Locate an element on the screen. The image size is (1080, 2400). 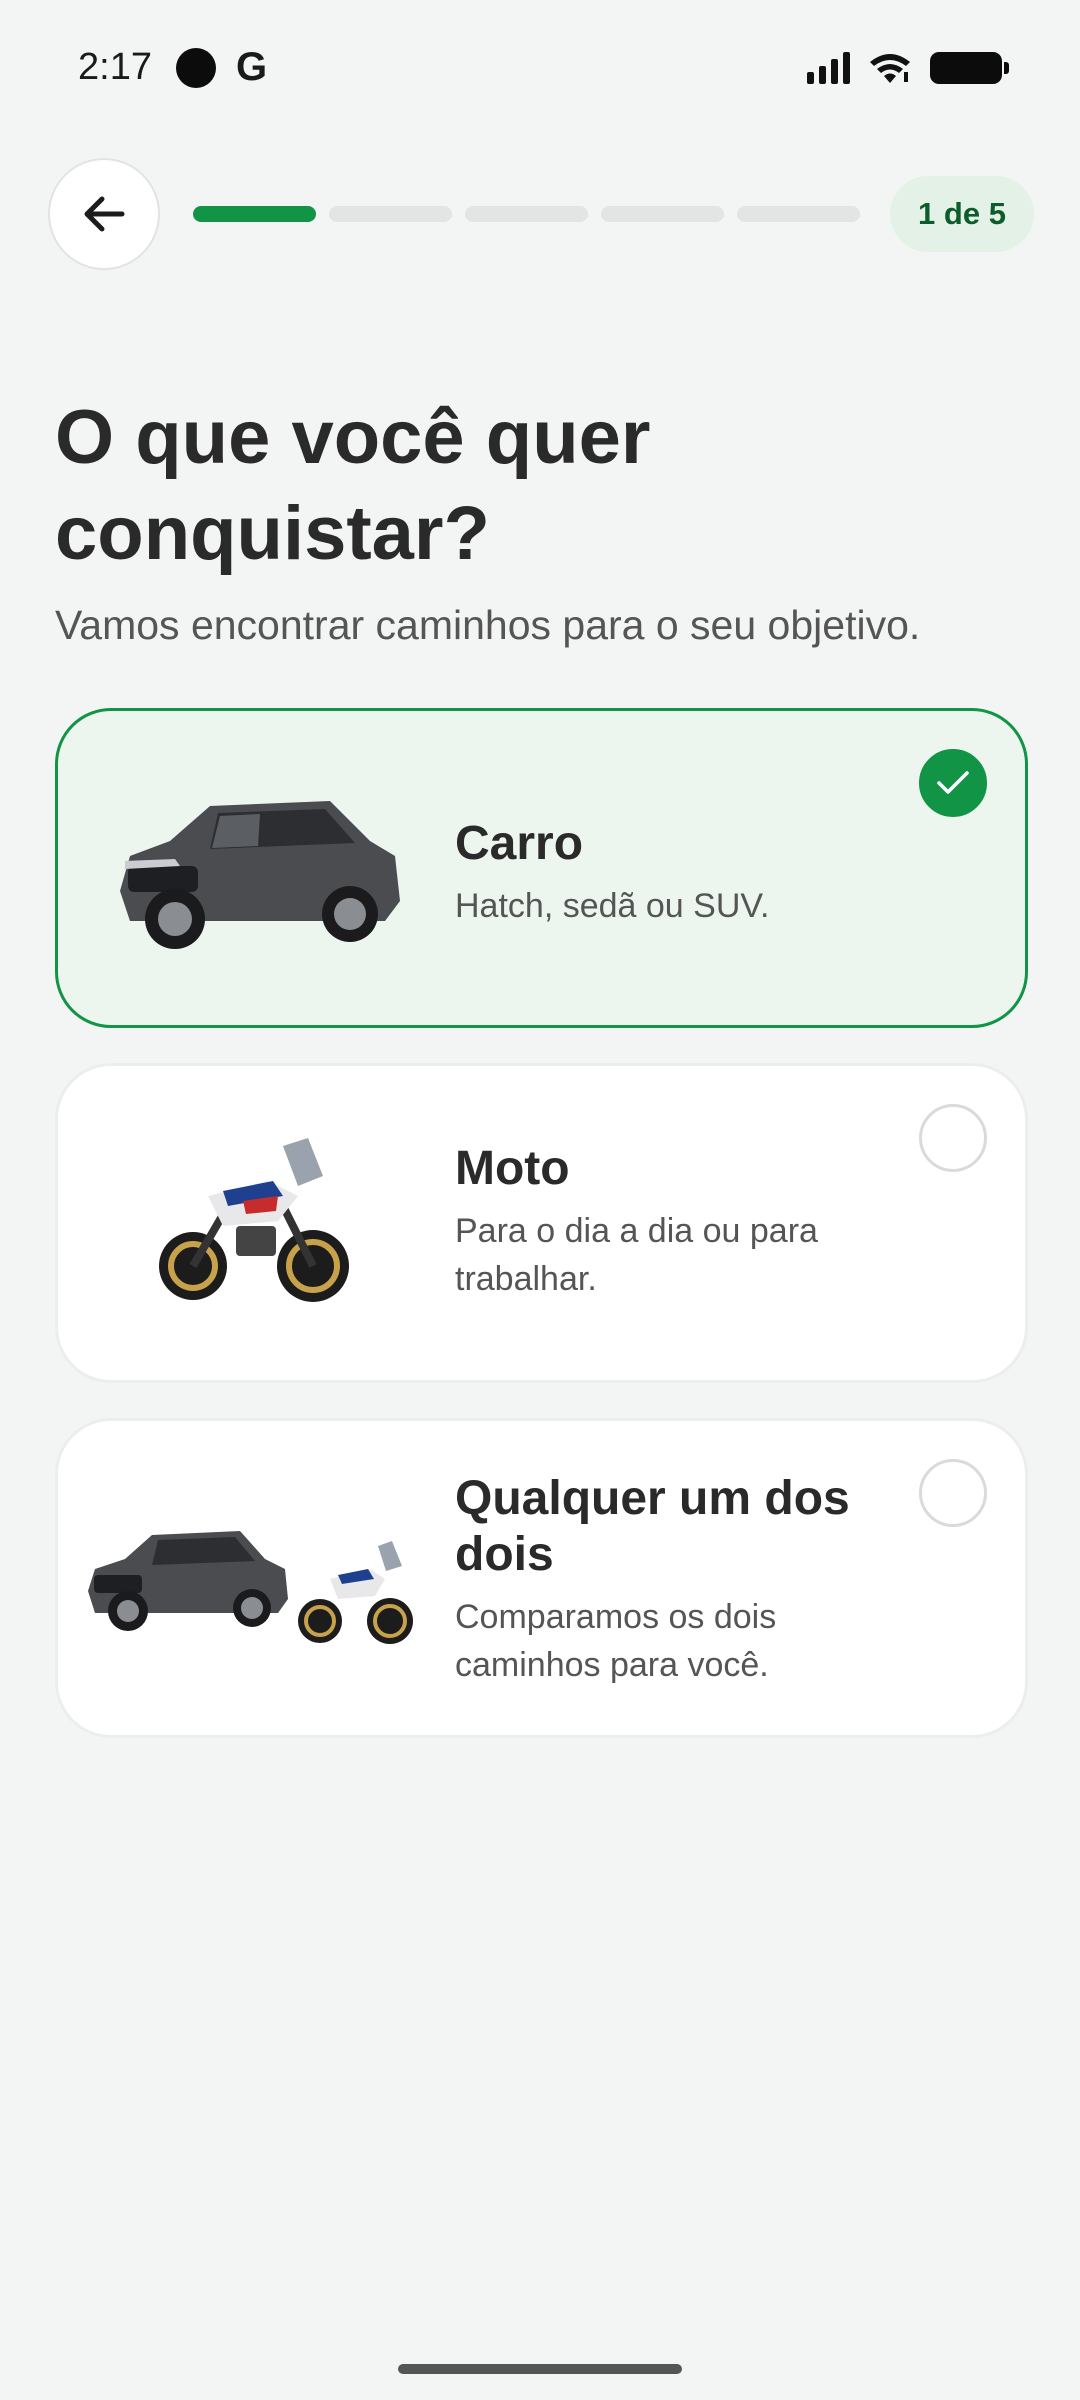
suv-car-image is located at coordinates (260, 875).